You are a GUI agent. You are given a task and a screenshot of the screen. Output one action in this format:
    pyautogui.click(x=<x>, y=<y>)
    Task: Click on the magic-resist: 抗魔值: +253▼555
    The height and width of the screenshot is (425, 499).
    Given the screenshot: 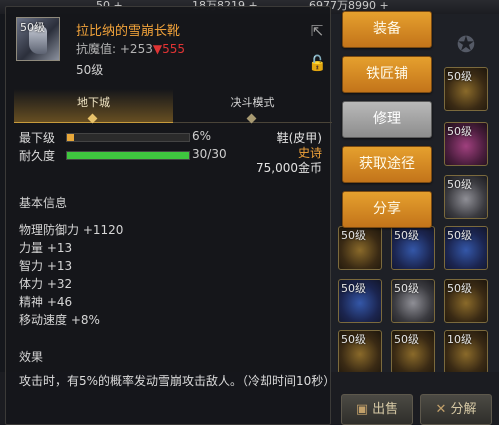 What is the action you would take?
    pyautogui.click(x=130, y=49)
    